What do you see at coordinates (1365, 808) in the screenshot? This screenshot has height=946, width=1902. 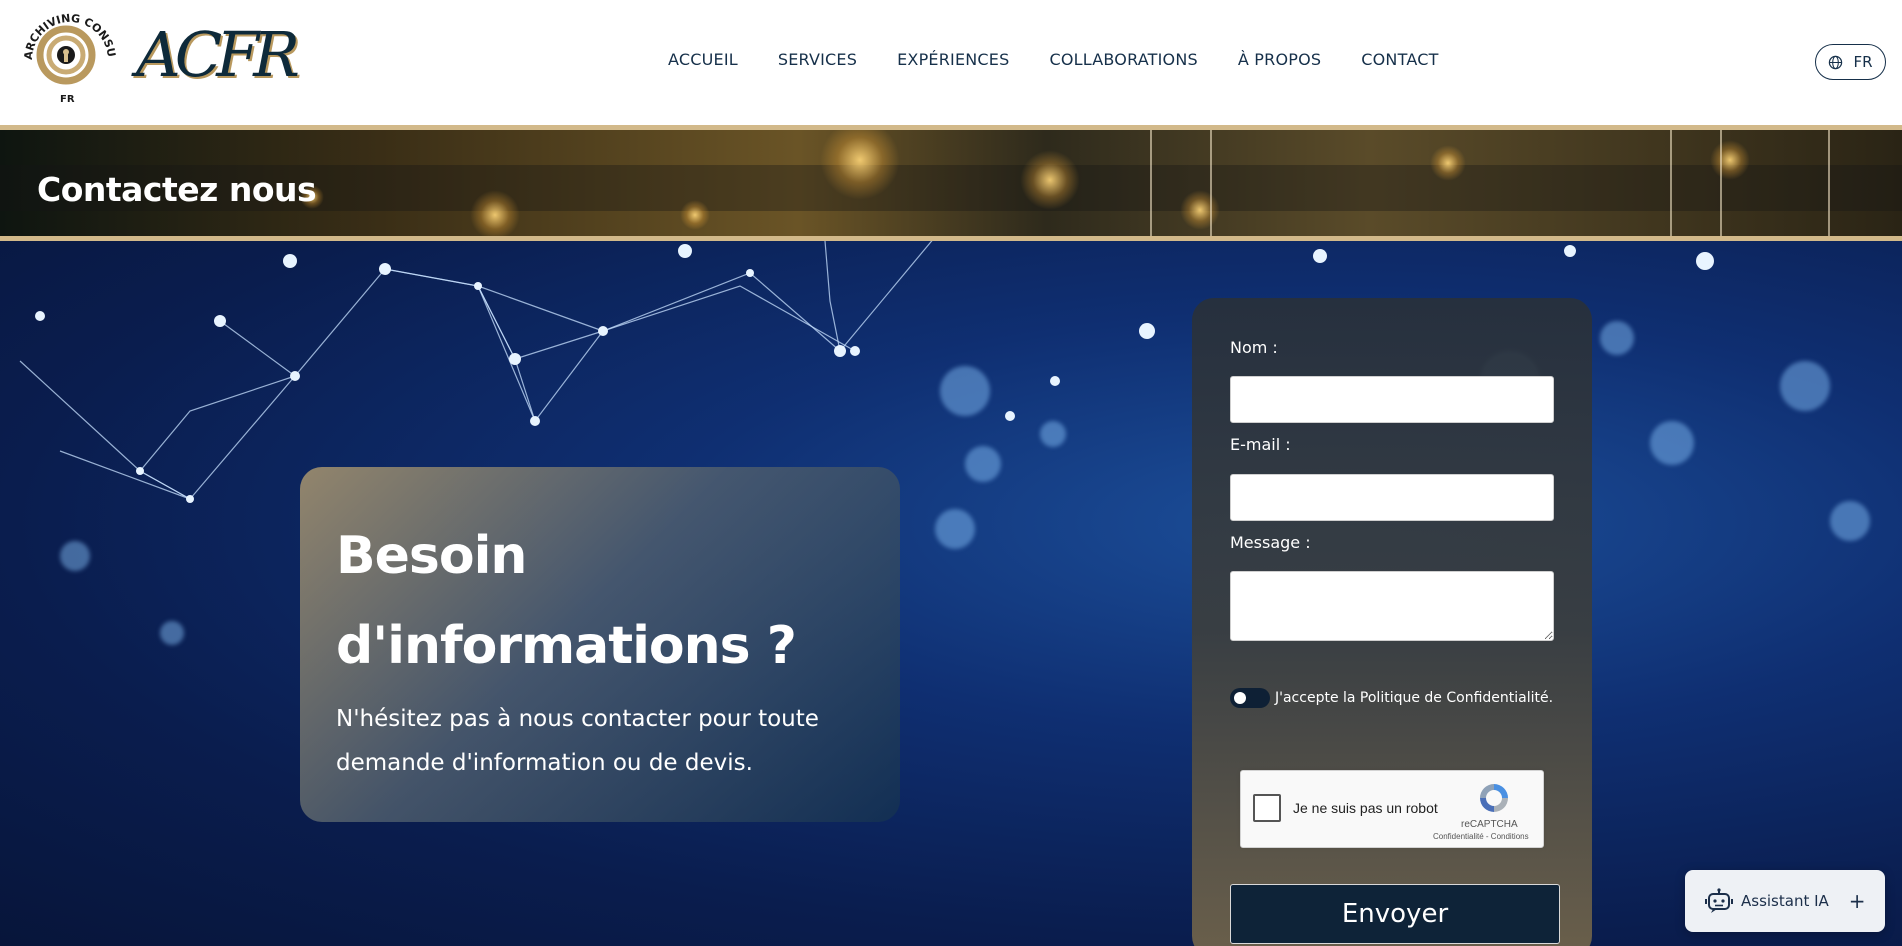 I see `recaptcha-label: Je ne suis pas un robot` at bounding box center [1365, 808].